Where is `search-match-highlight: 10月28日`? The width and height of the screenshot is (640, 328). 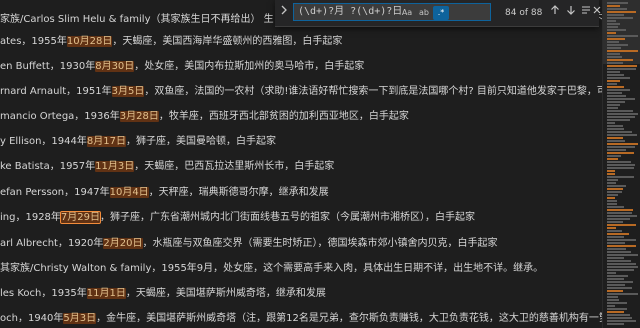 search-match-highlight: 10月28日 is located at coordinates (89, 41).